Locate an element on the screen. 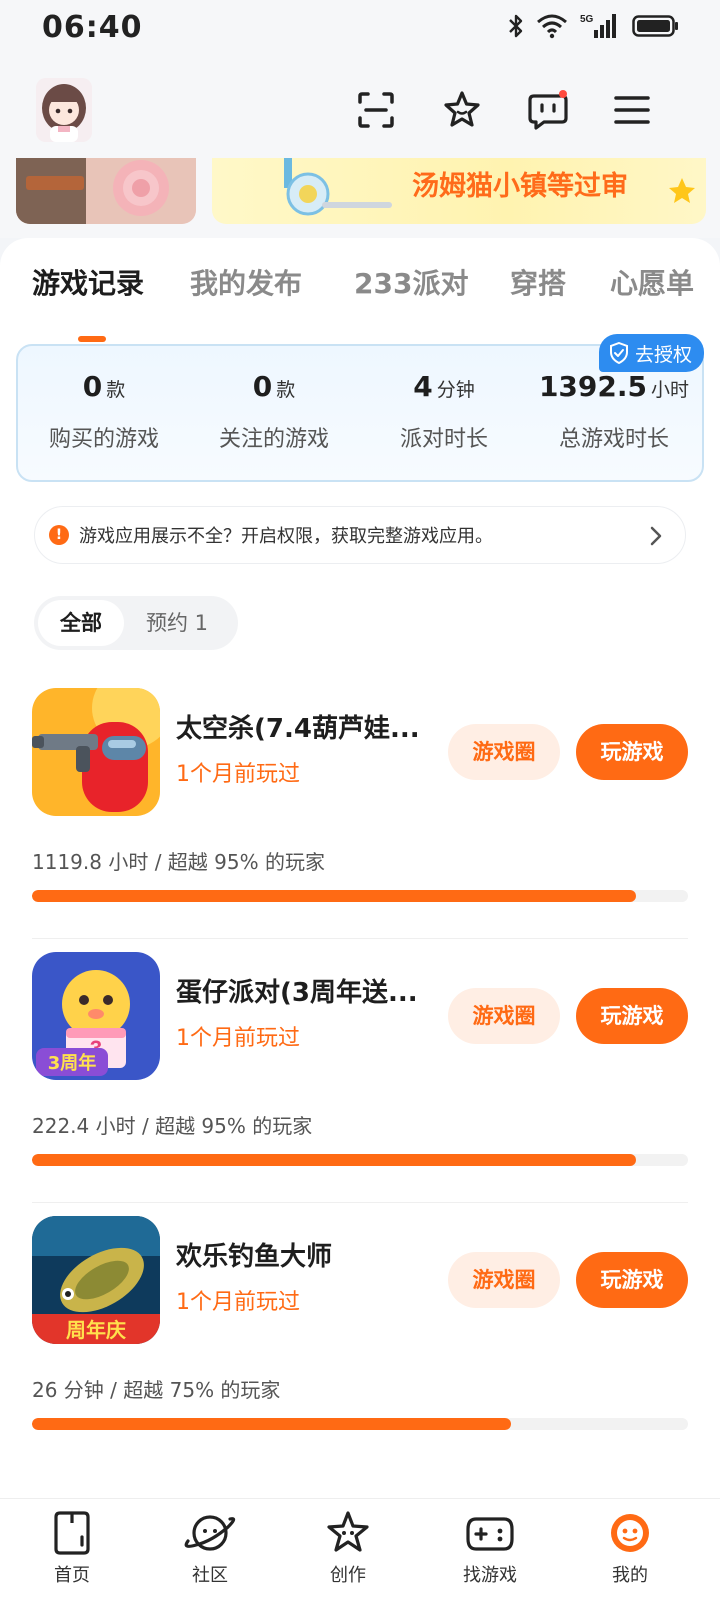  notice-text: 游戏应用展示不全？开启权限，获取完整游戏应用。 is located at coordinates (286, 536).